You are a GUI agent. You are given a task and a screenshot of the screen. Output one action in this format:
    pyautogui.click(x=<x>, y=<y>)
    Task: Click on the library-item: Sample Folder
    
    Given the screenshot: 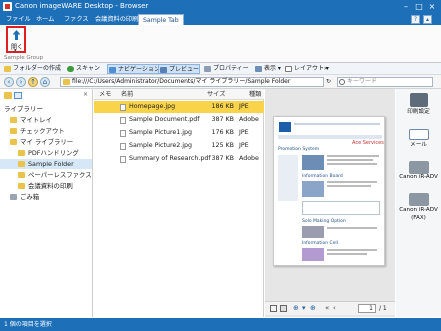 What is the action you would take?
    pyautogui.click(x=46, y=164)
    